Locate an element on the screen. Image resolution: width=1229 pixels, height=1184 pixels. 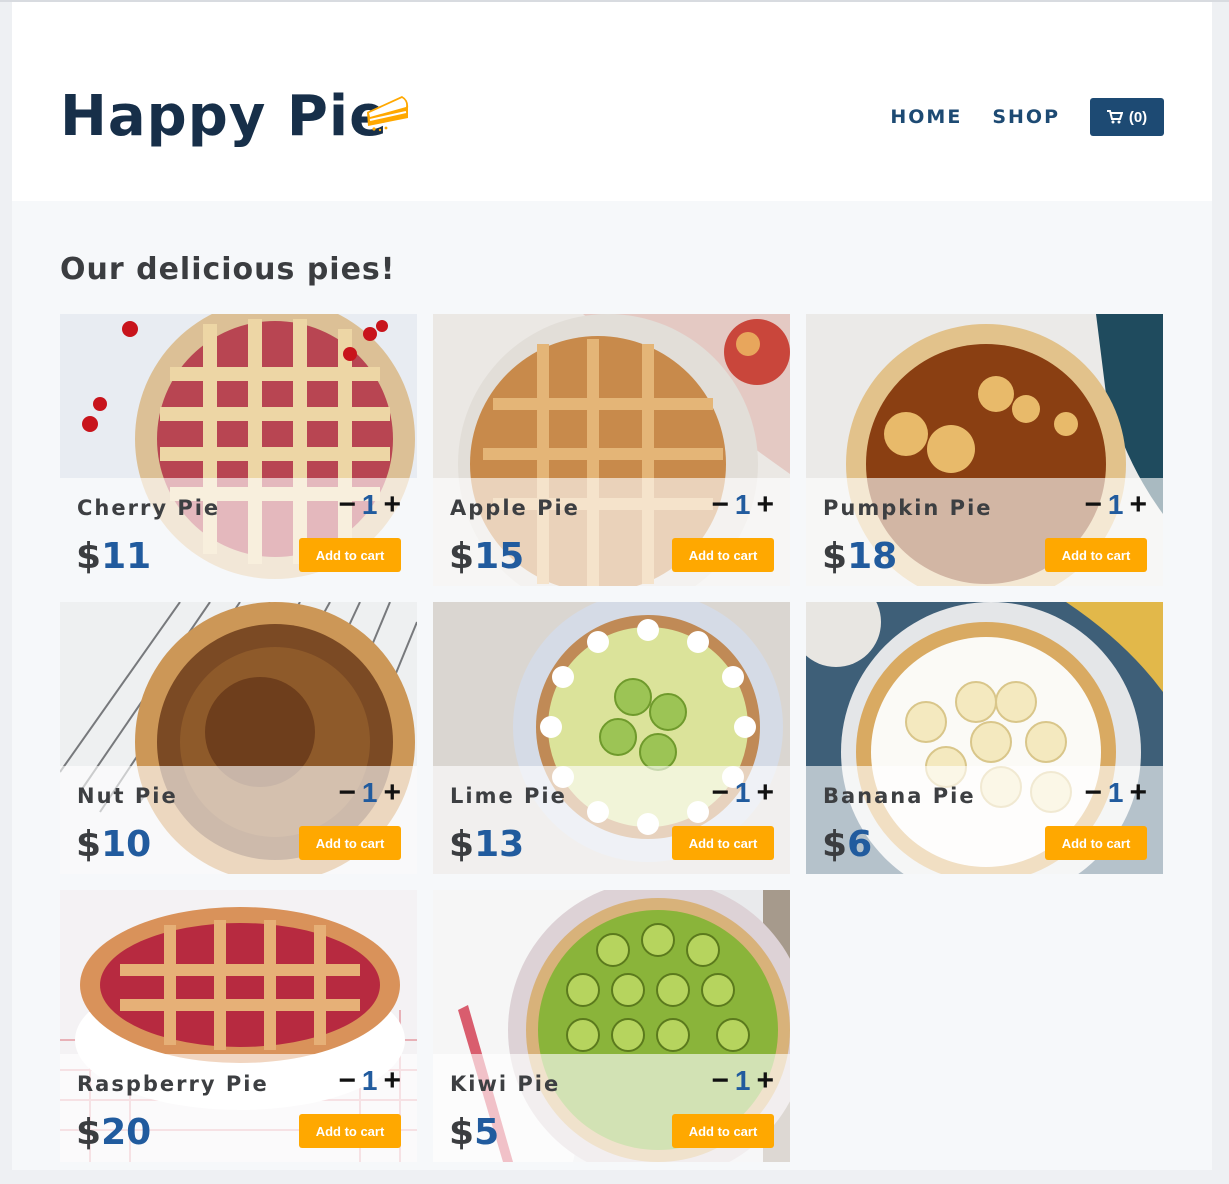
price-amount: 13 is located at coordinates (499, 844).